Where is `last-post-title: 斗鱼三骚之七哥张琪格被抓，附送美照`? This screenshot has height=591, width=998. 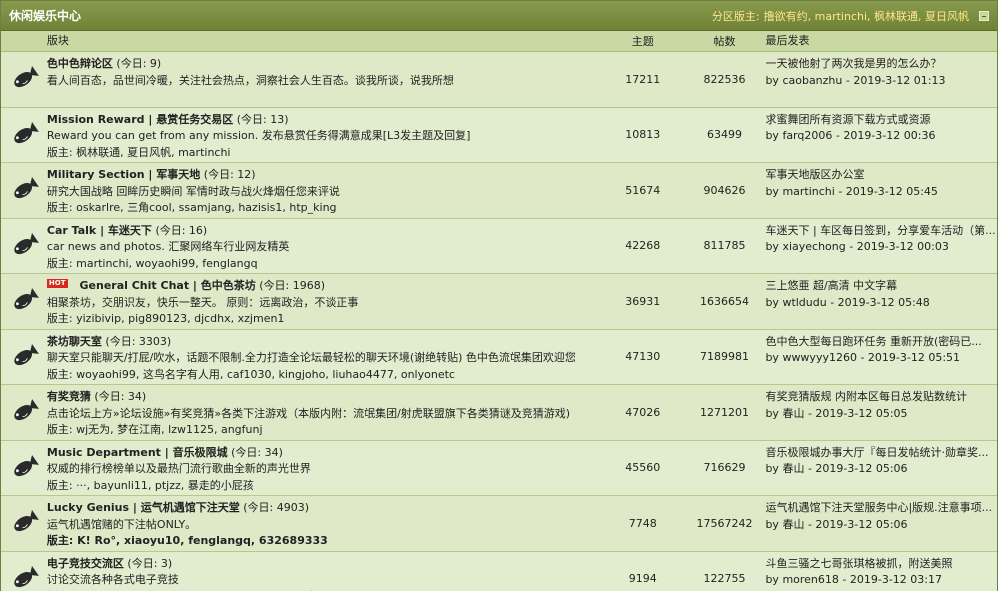 last-post-title: 斗鱼三骚之七哥张琪格被抓，附送美照 is located at coordinates (881, 564).